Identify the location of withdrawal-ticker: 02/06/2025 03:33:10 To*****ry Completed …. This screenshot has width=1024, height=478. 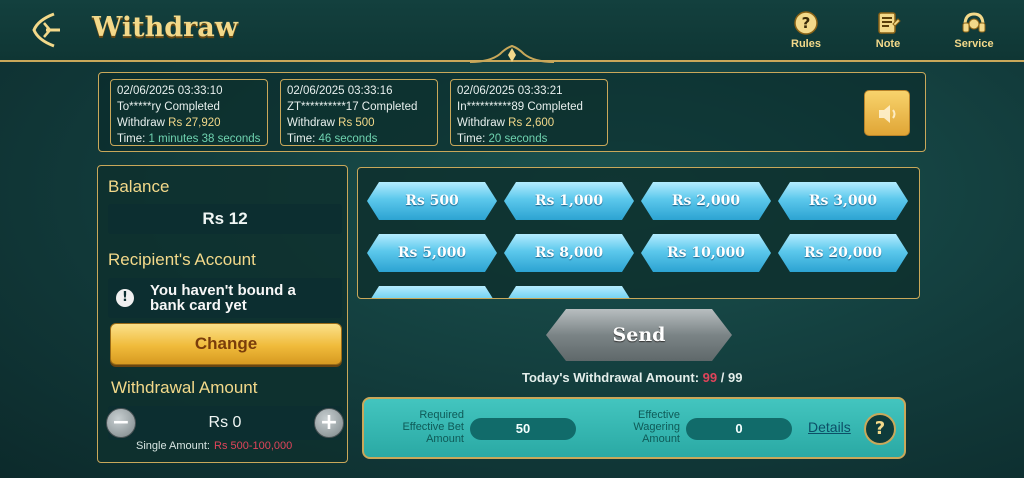
(512, 112).